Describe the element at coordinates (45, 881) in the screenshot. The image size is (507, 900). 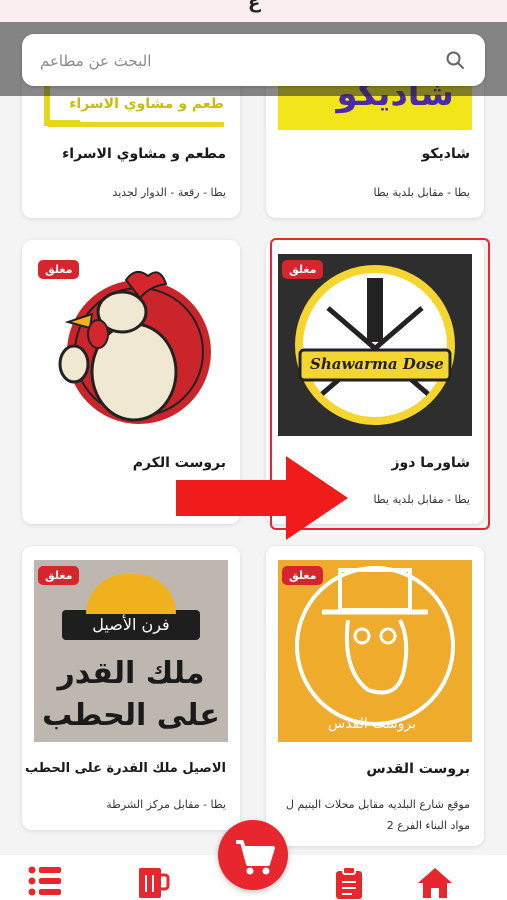
I see `menu-list-icon` at that location.